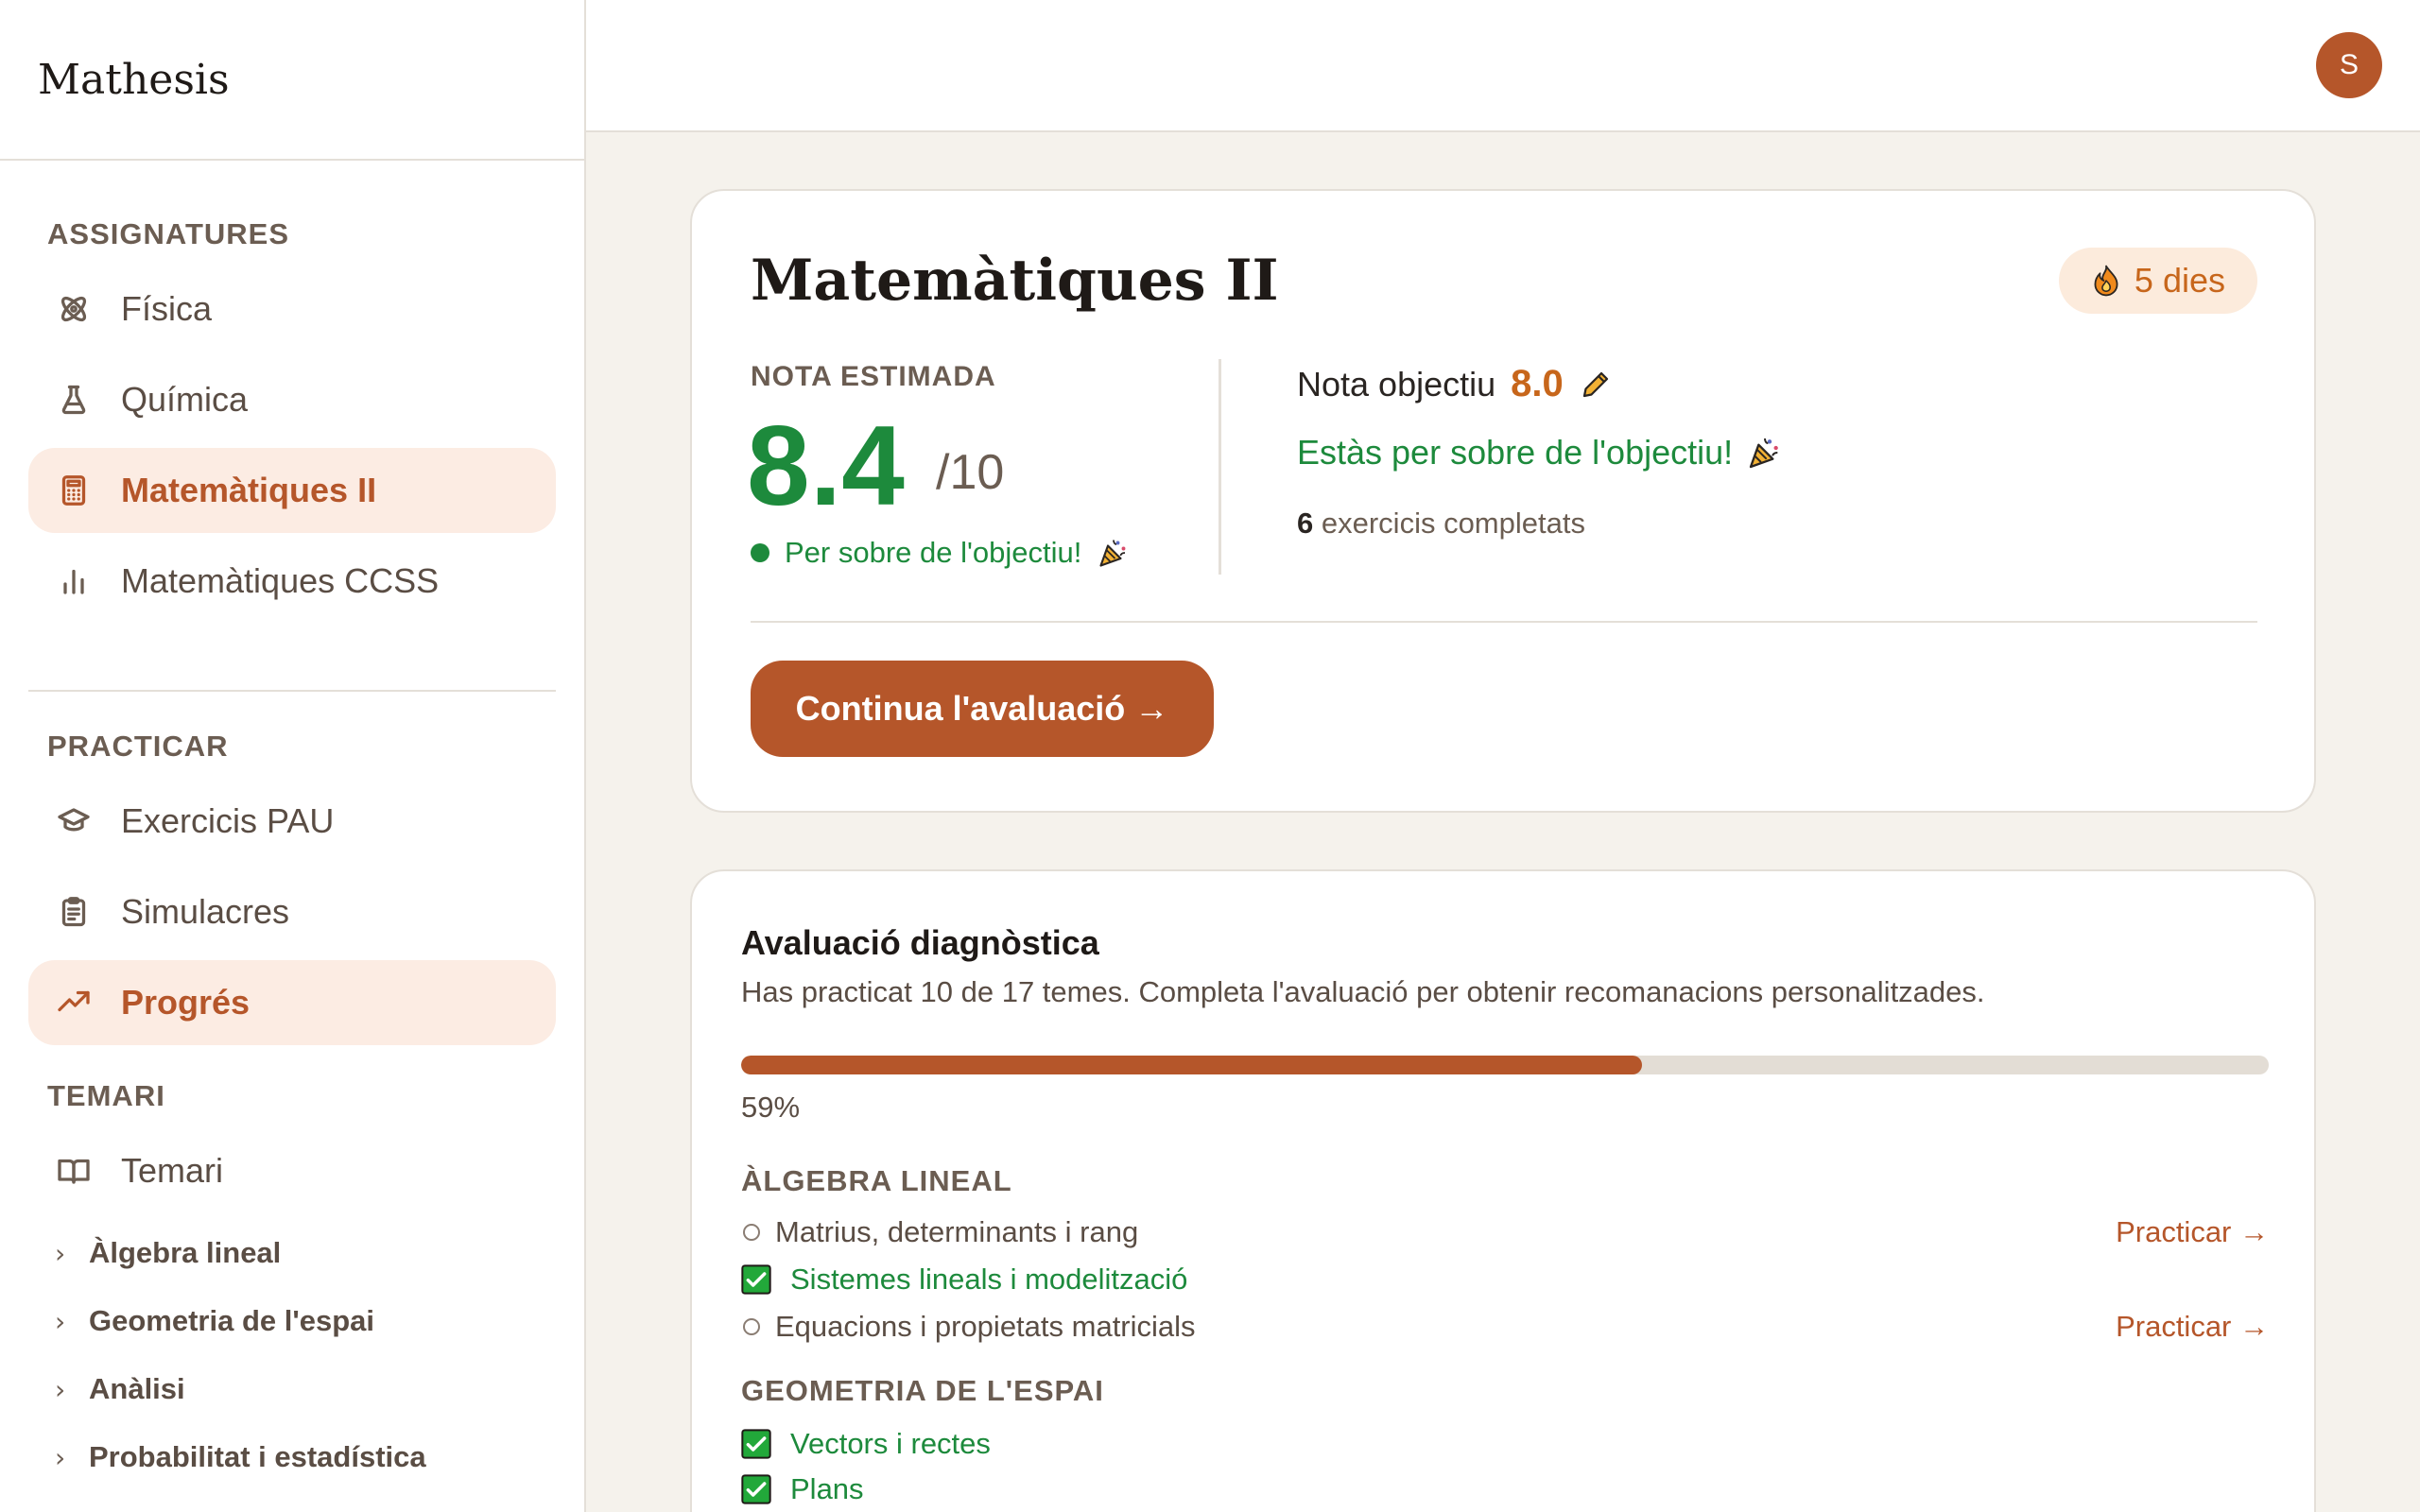  Describe the element at coordinates (172, 1170) in the screenshot. I see `sidebar-item-label: Temari` at that location.